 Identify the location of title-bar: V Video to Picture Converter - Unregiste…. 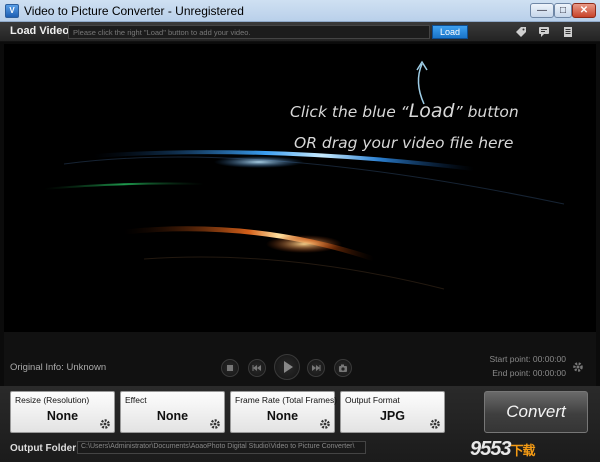
(300, 11).